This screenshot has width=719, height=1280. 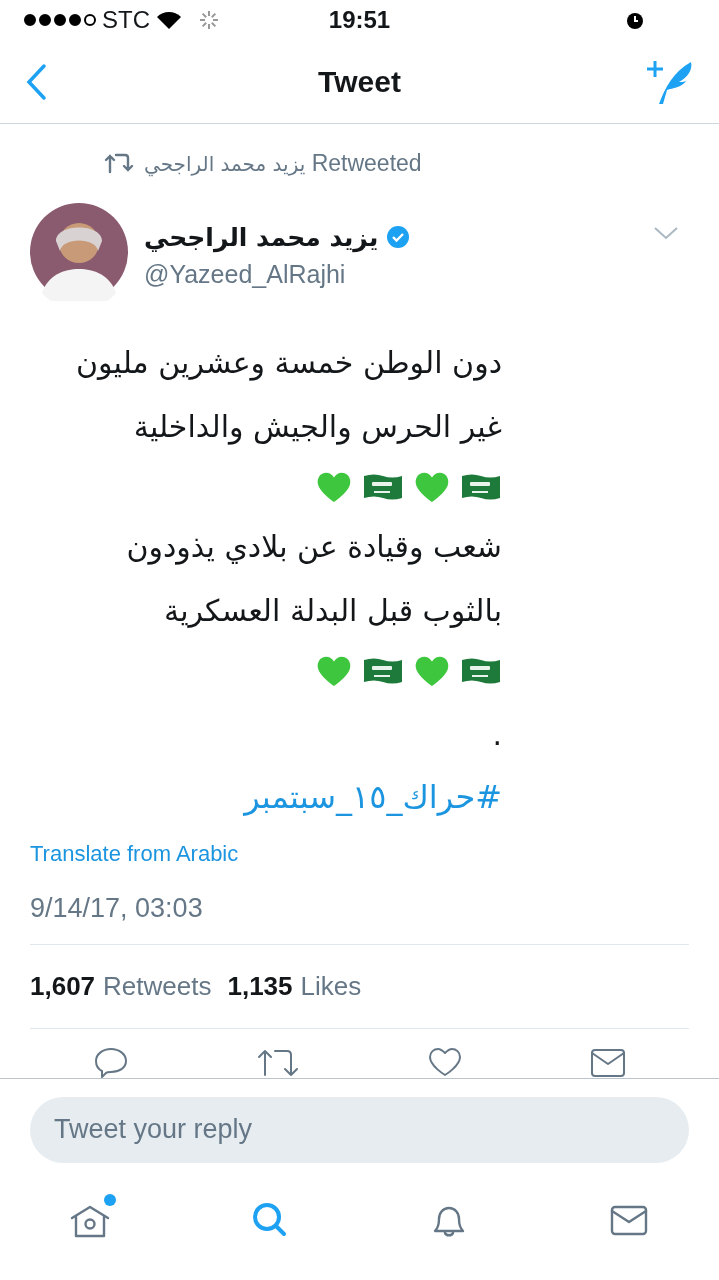 I want to click on carrier-name: STC, so click(x=126, y=20).